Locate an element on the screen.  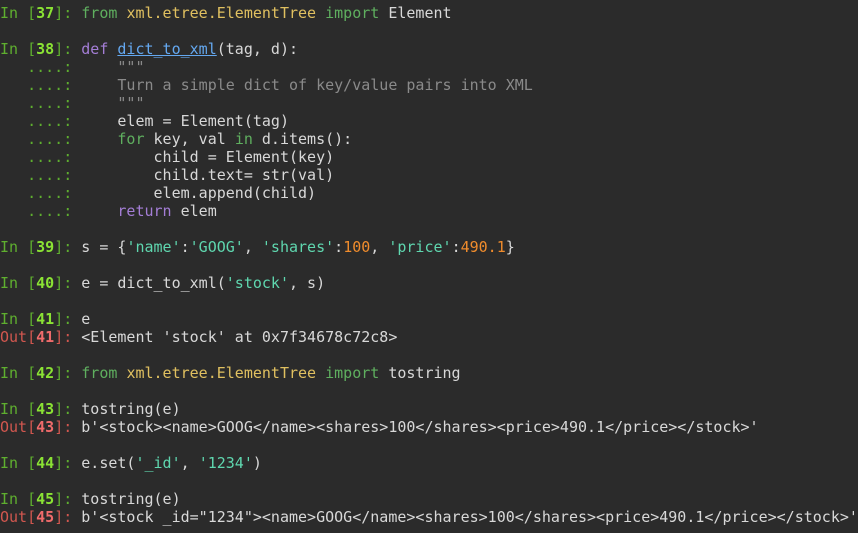
code-token: d.items(): is located at coordinates (302, 139).